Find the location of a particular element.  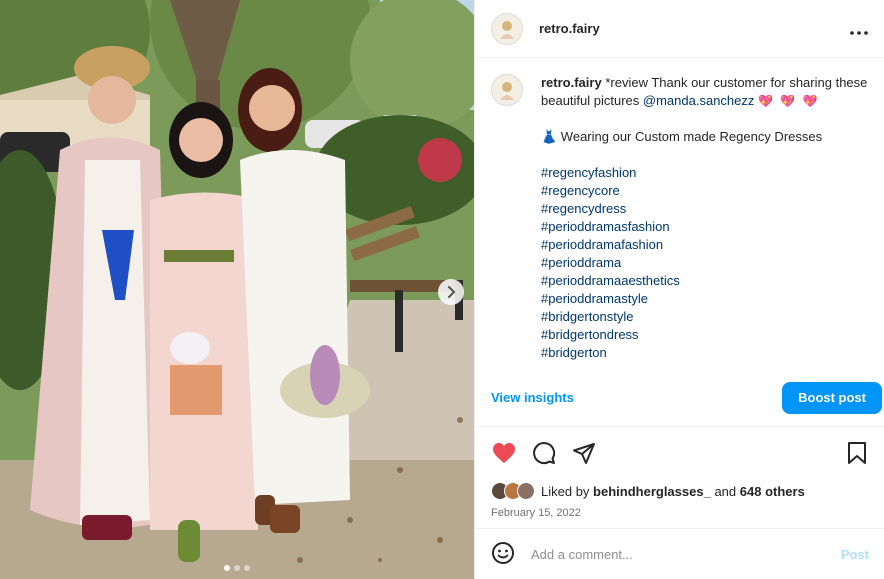

likes-others-link: 648 others is located at coordinates (772, 491).